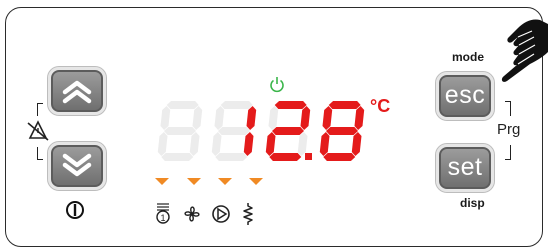 This screenshot has width=548, height=252. What do you see at coordinates (236, 105) in the screenshot?
I see `digit-2-segment-a` at bounding box center [236, 105].